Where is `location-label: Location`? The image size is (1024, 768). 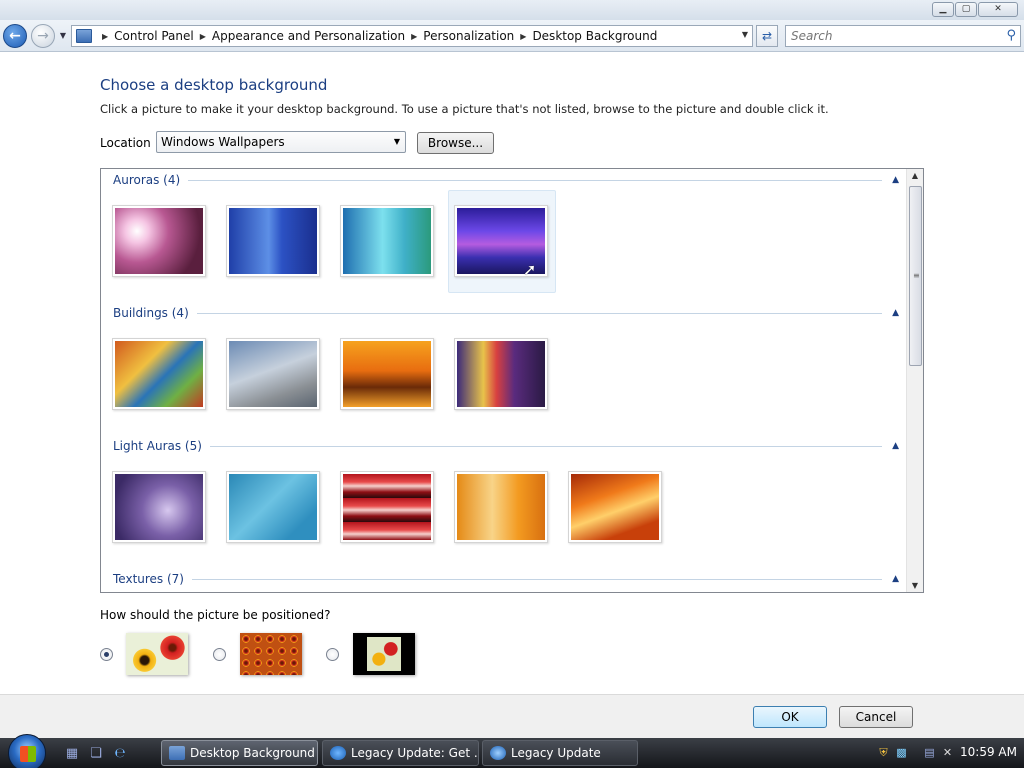 location-label: Location is located at coordinates (125, 143).